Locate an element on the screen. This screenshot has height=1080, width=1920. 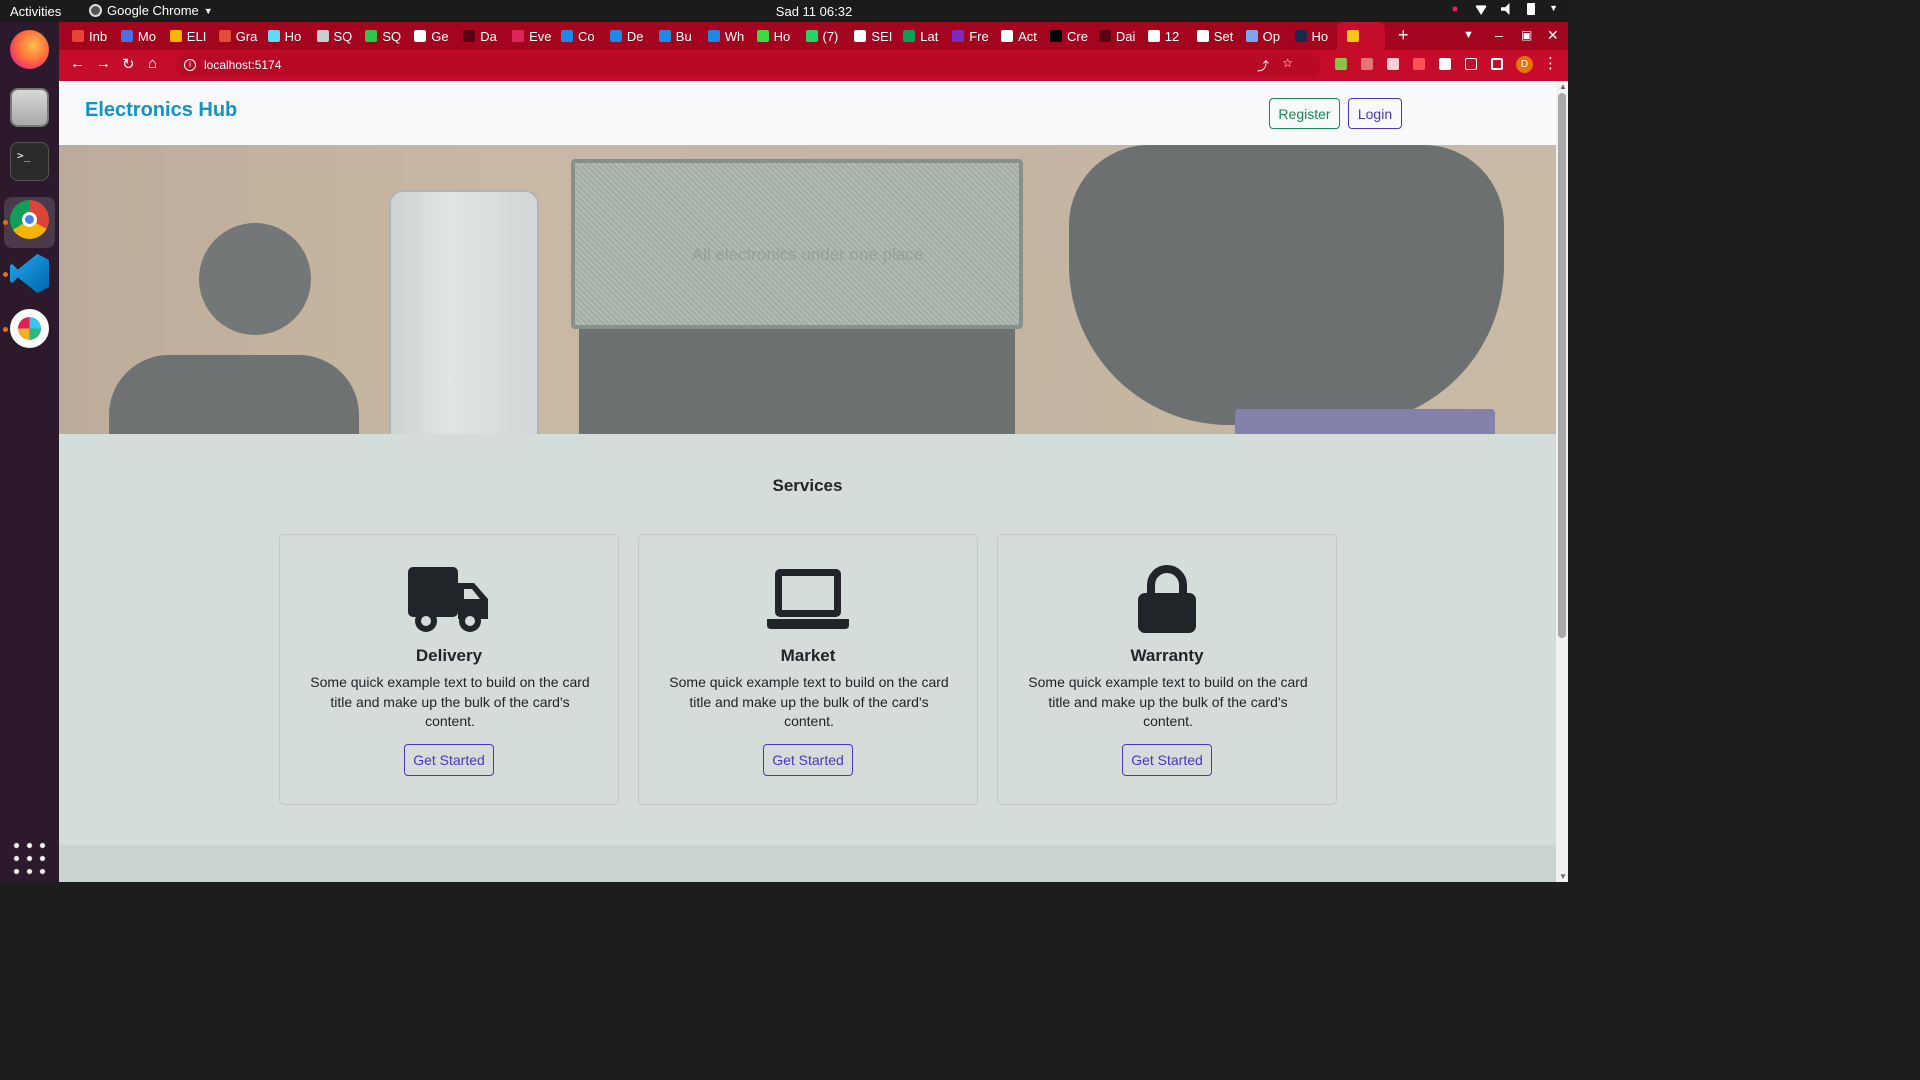
browser-tab: Mo is located at coordinates (143, 36).